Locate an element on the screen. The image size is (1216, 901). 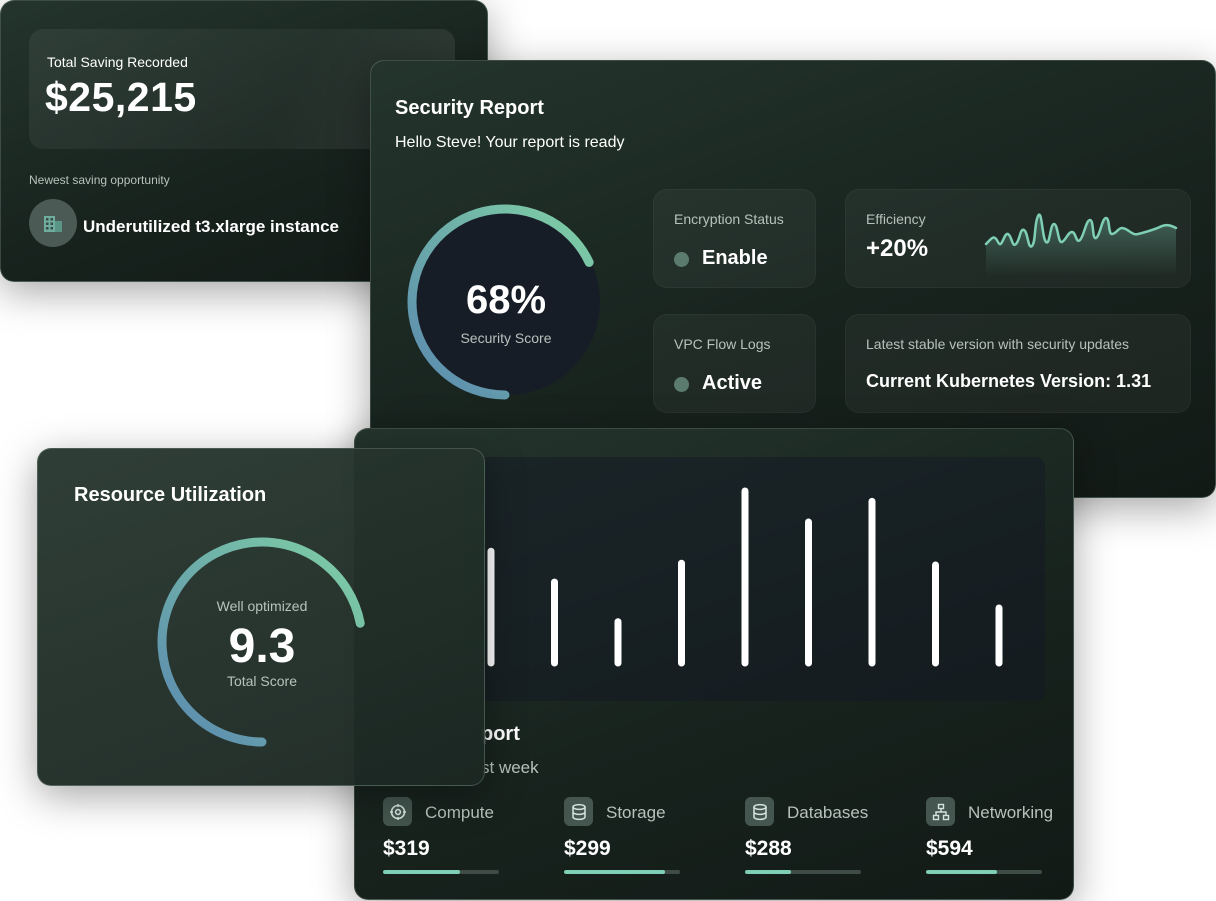
efficiency-value: +20% is located at coordinates (897, 248).